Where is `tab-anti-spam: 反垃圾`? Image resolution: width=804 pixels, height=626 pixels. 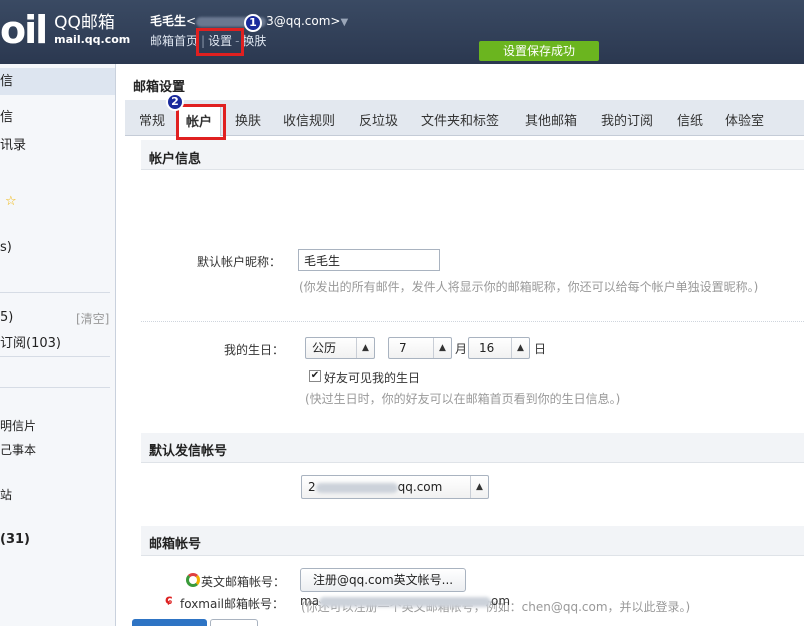 tab-anti-spam: 反垃圾 is located at coordinates (378, 119).